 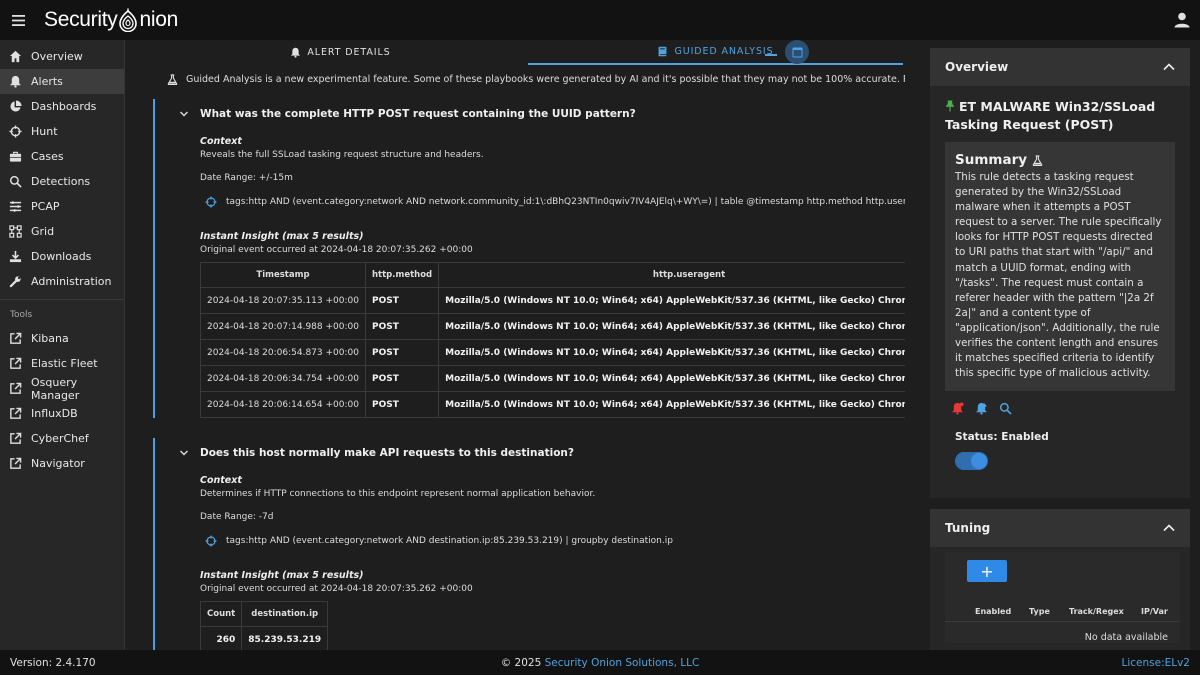 I want to click on enabled-toggle, so click(x=971, y=461).